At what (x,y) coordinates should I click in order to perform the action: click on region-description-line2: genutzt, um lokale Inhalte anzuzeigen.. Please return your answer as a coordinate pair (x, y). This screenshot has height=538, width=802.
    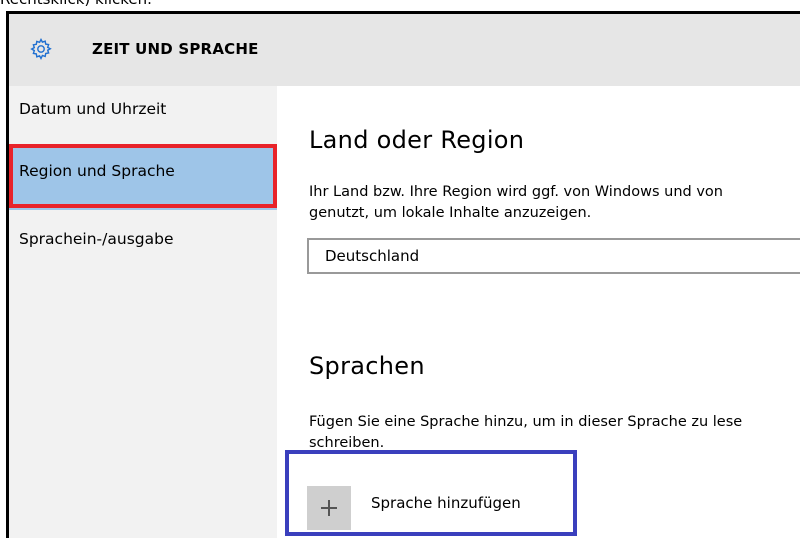
    Looking at the image, I should click on (450, 213).